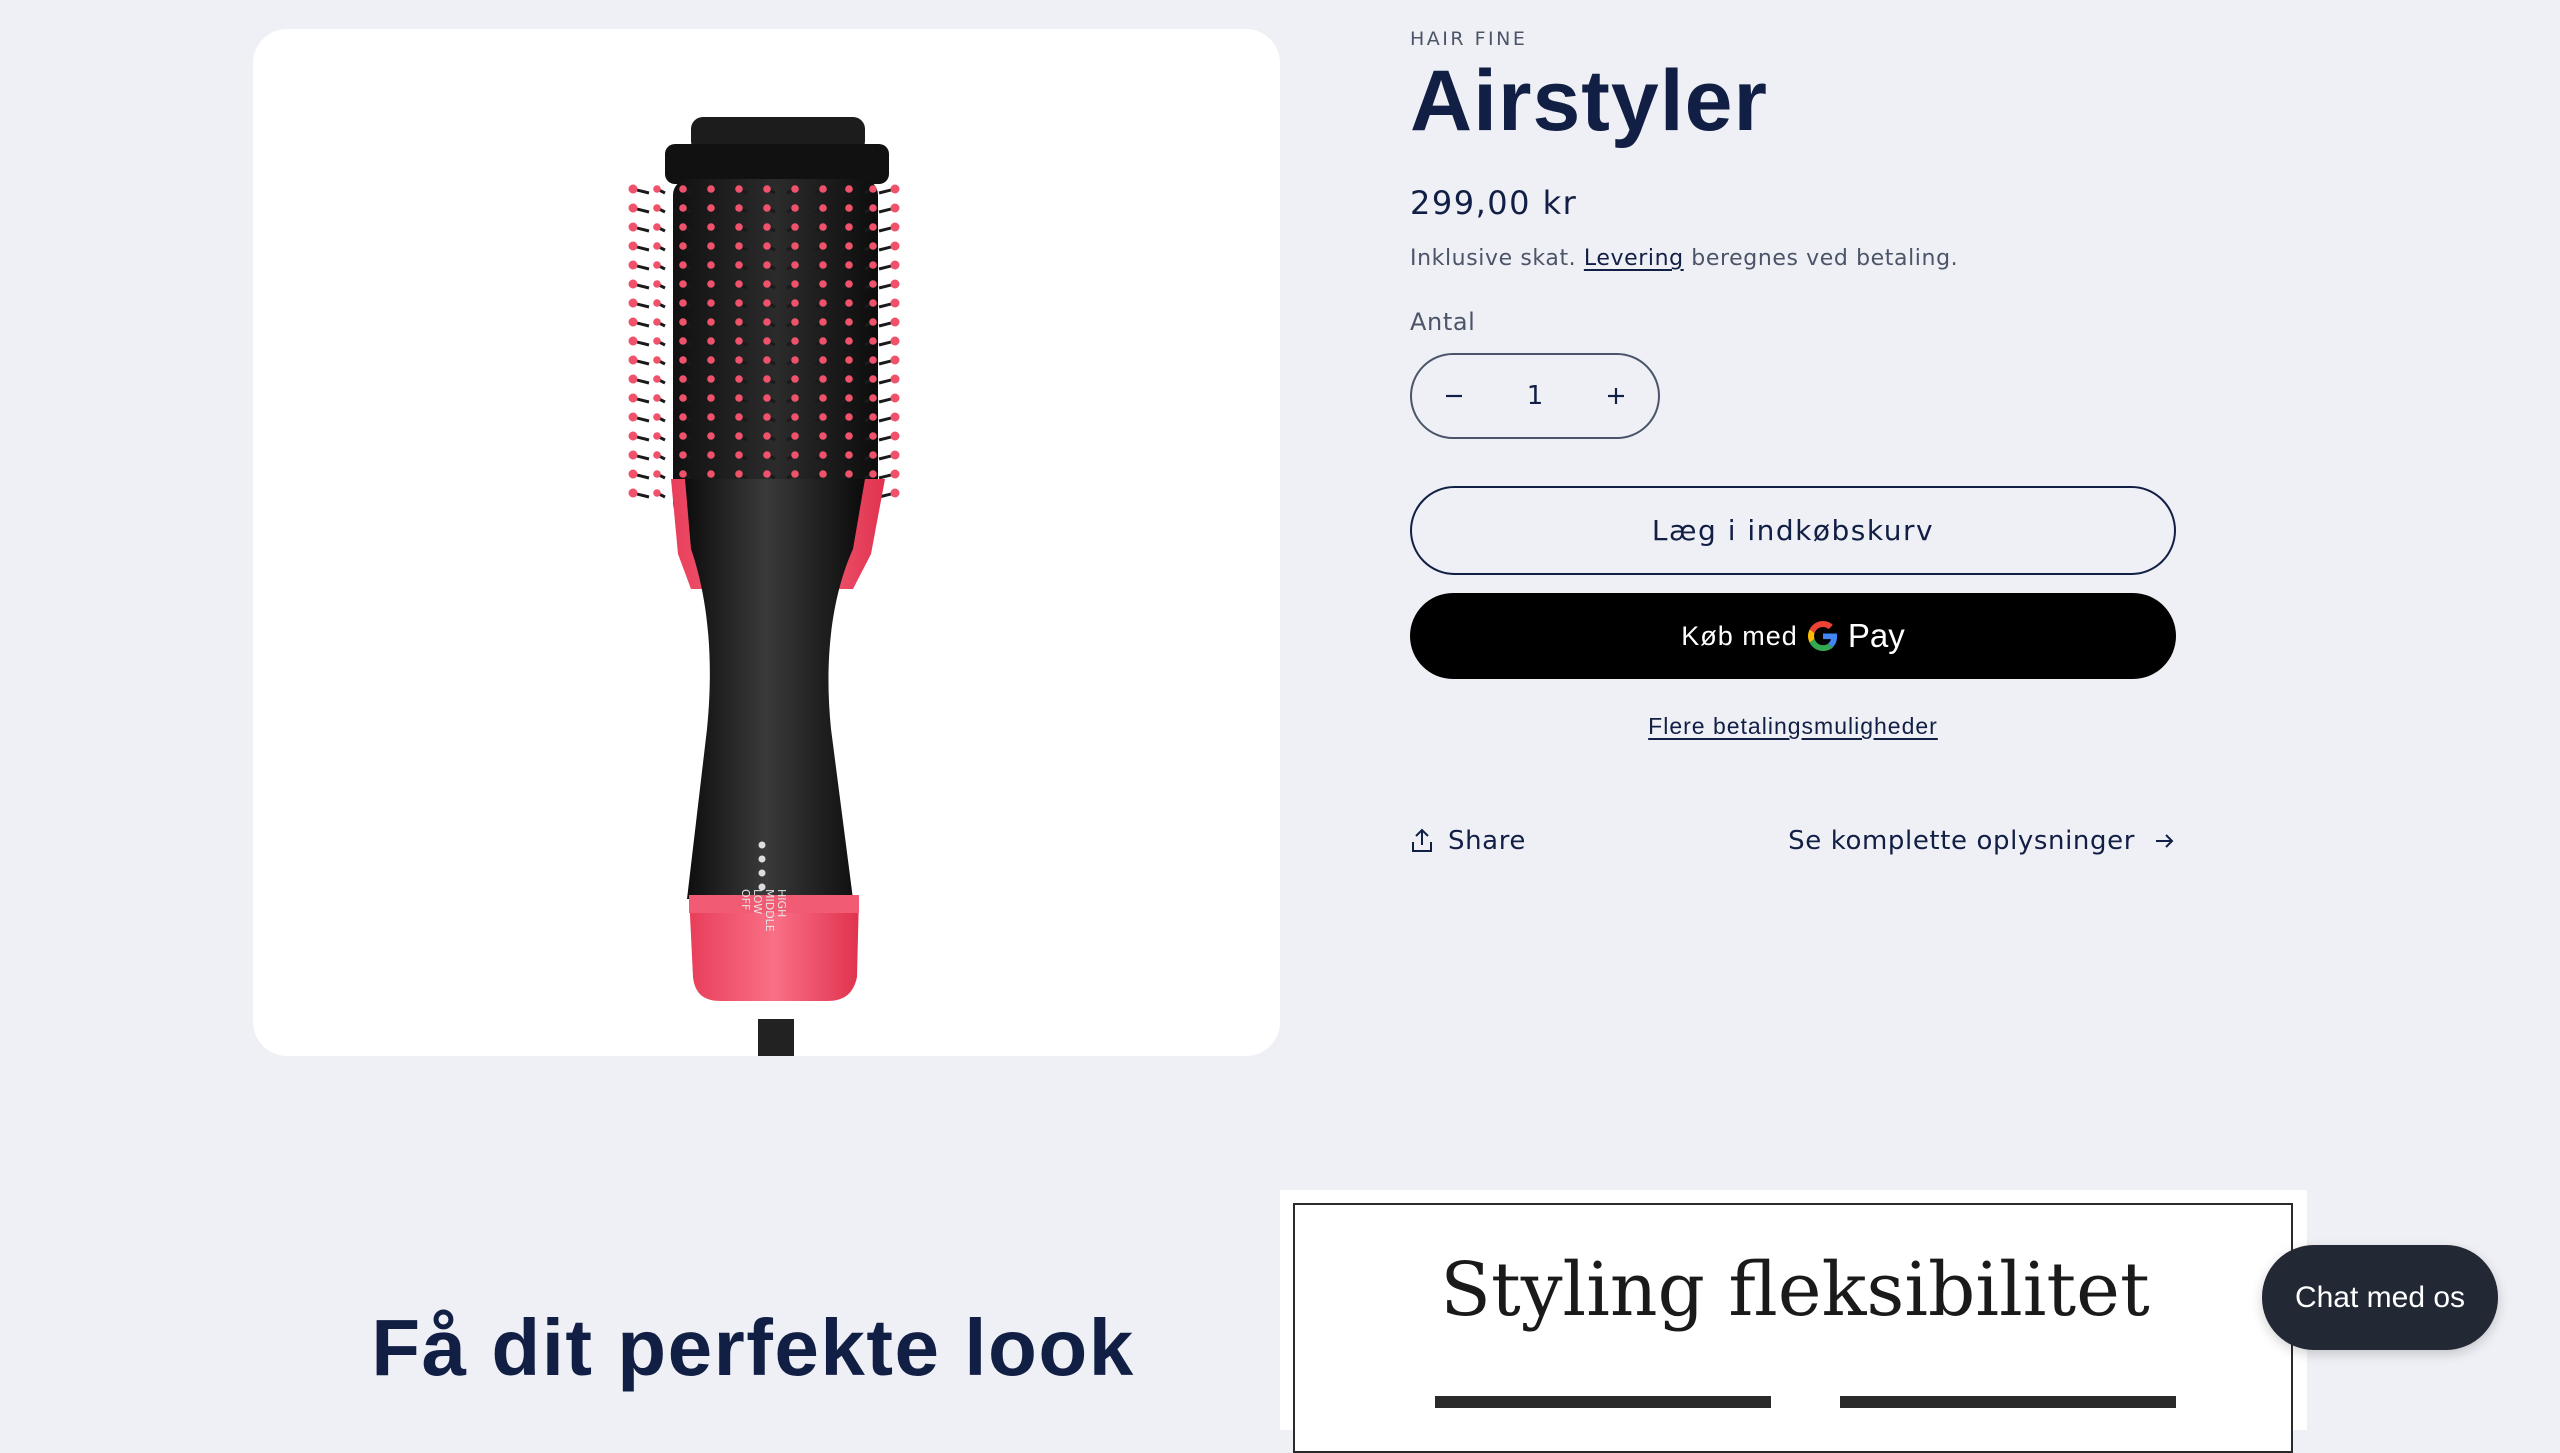  What do you see at coordinates (1494, 203) in the screenshot?
I see `product-price: 299,00 kr` at bounding box center [1494, 203].